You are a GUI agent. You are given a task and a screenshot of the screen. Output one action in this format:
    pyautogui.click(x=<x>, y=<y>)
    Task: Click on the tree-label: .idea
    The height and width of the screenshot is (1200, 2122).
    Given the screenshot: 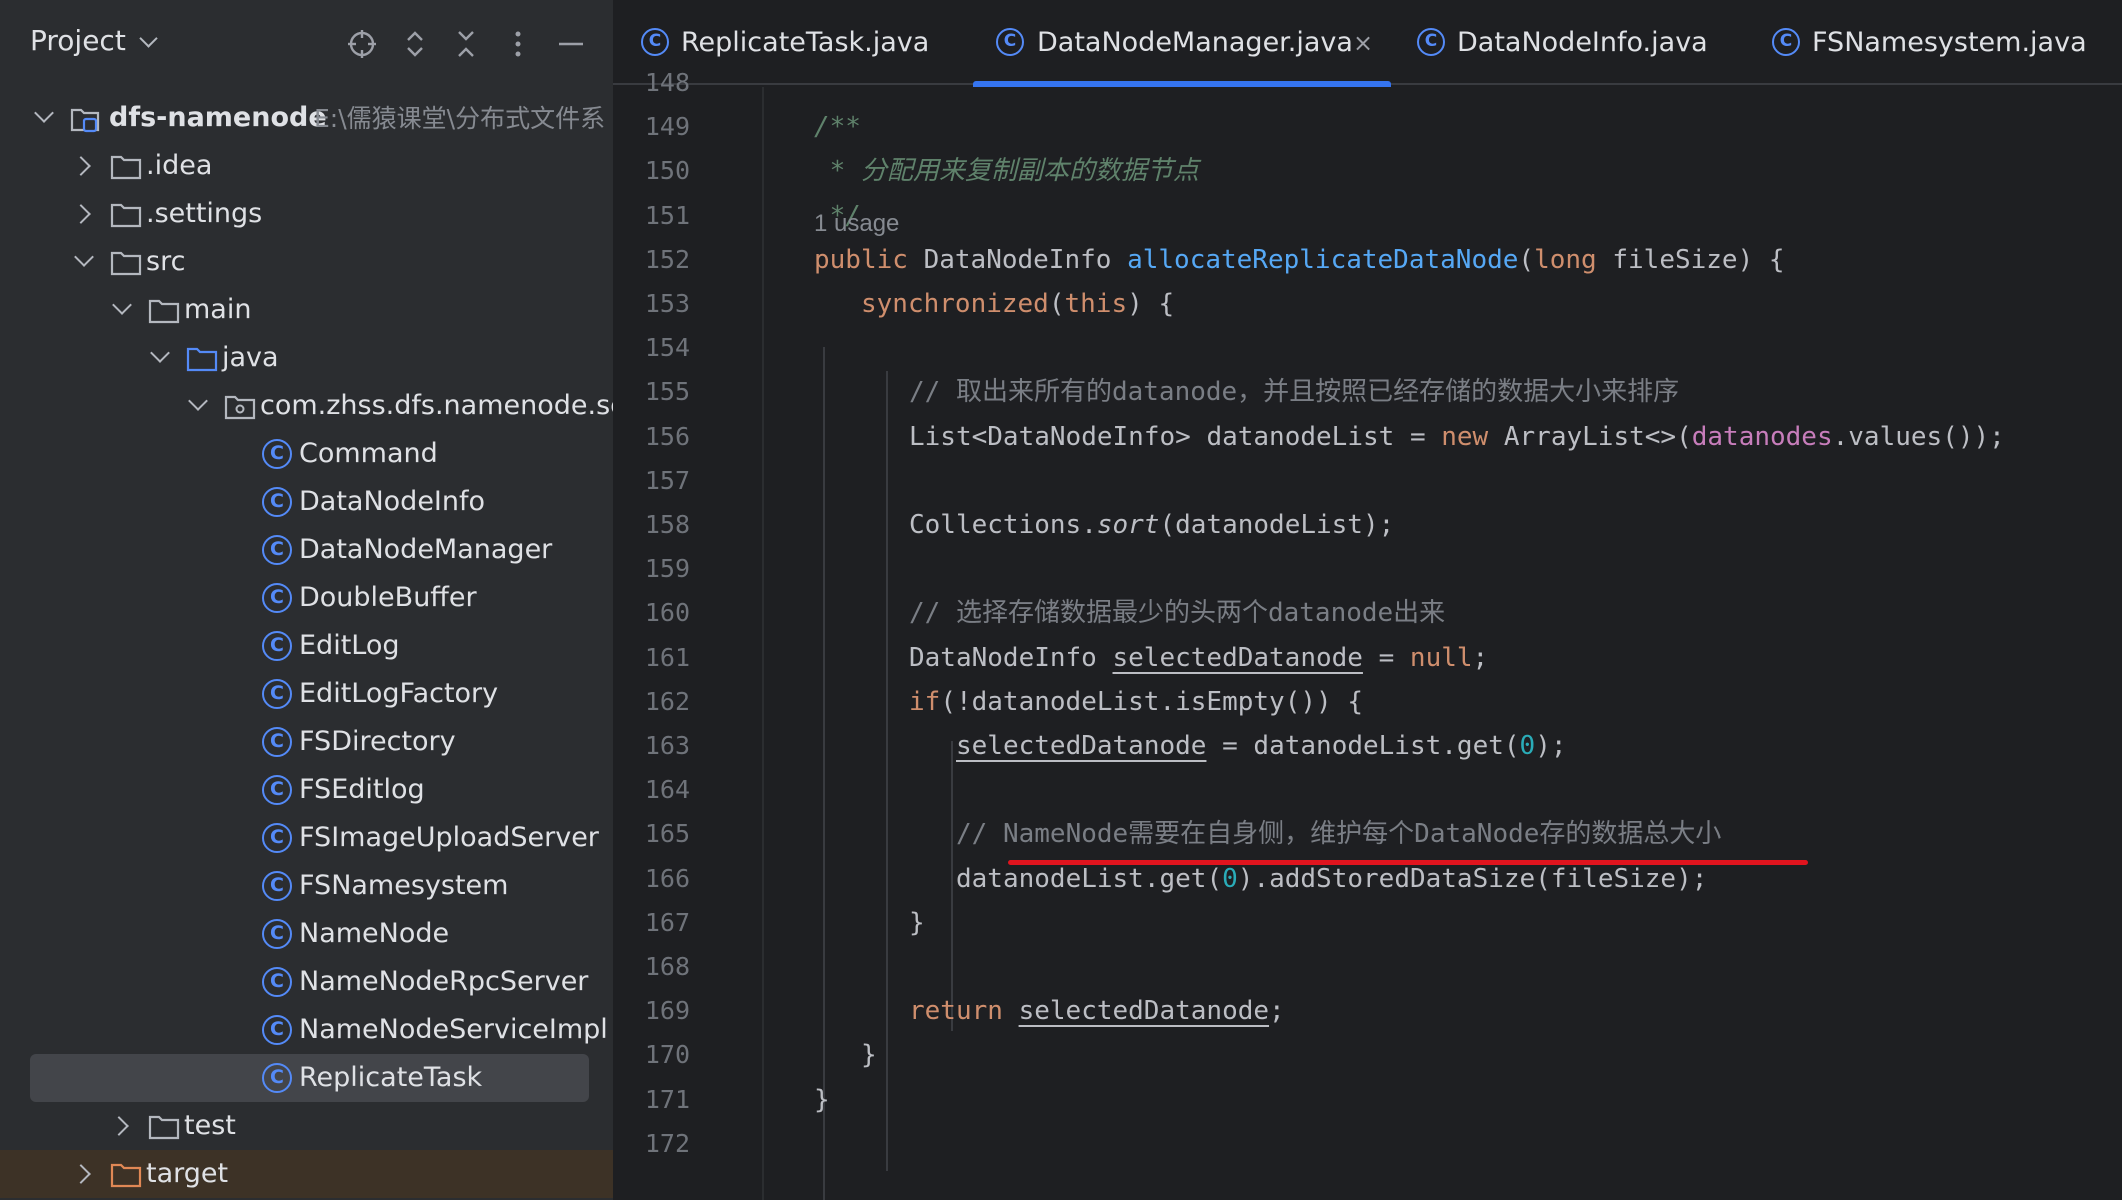 What is the action you would take?
    pyautogui.click(x=179, y=165)
    